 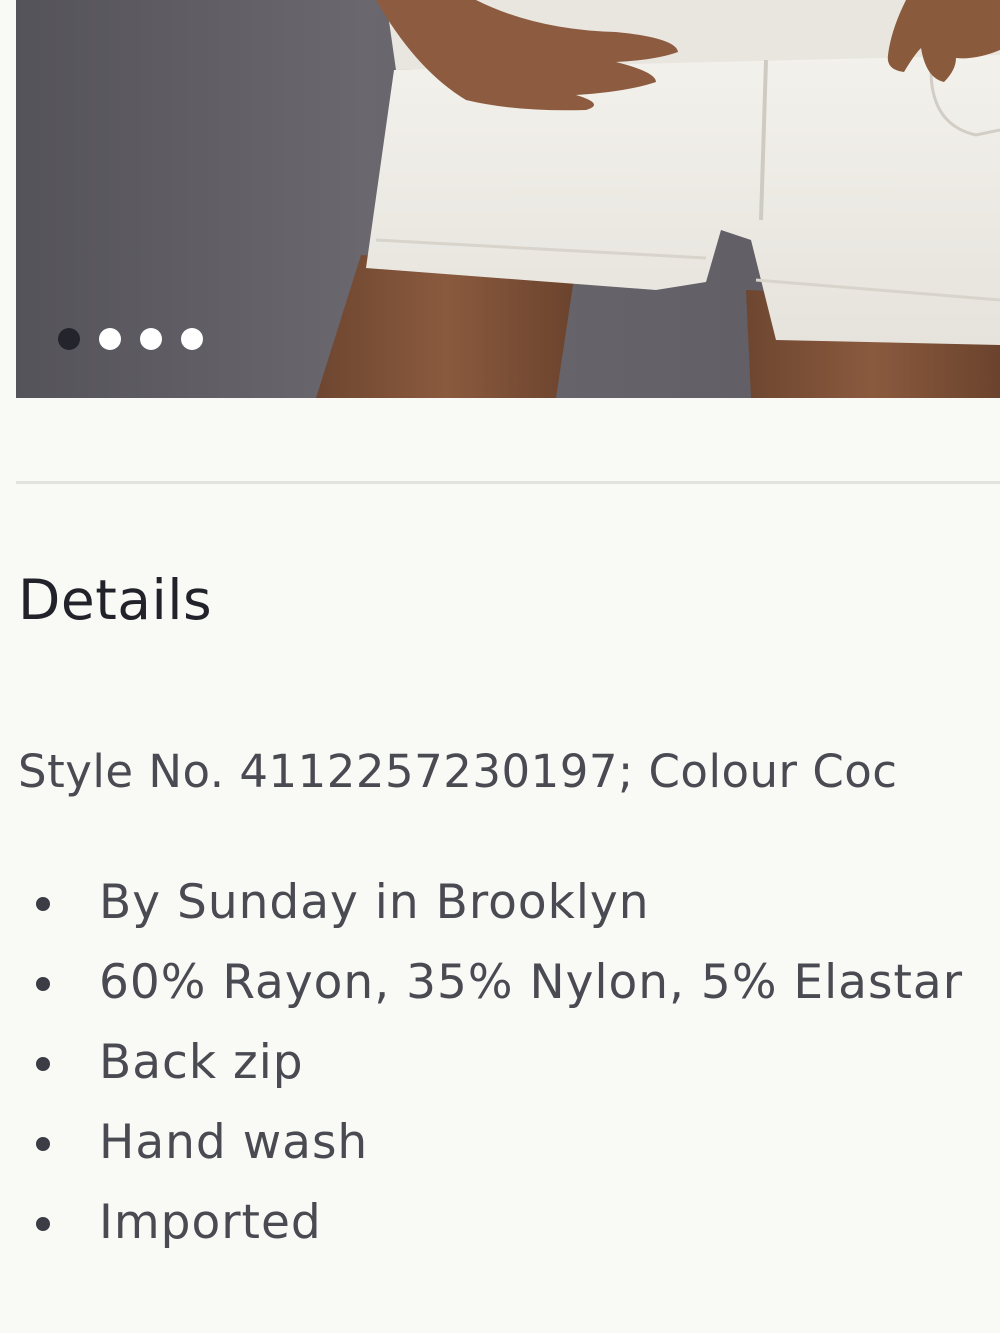 What do you see at coordinates (458, 771) in the screenshot?
I see `style-number-text: Style No. 4112257230197; Colour Coc` at bounding box center [458, 771].